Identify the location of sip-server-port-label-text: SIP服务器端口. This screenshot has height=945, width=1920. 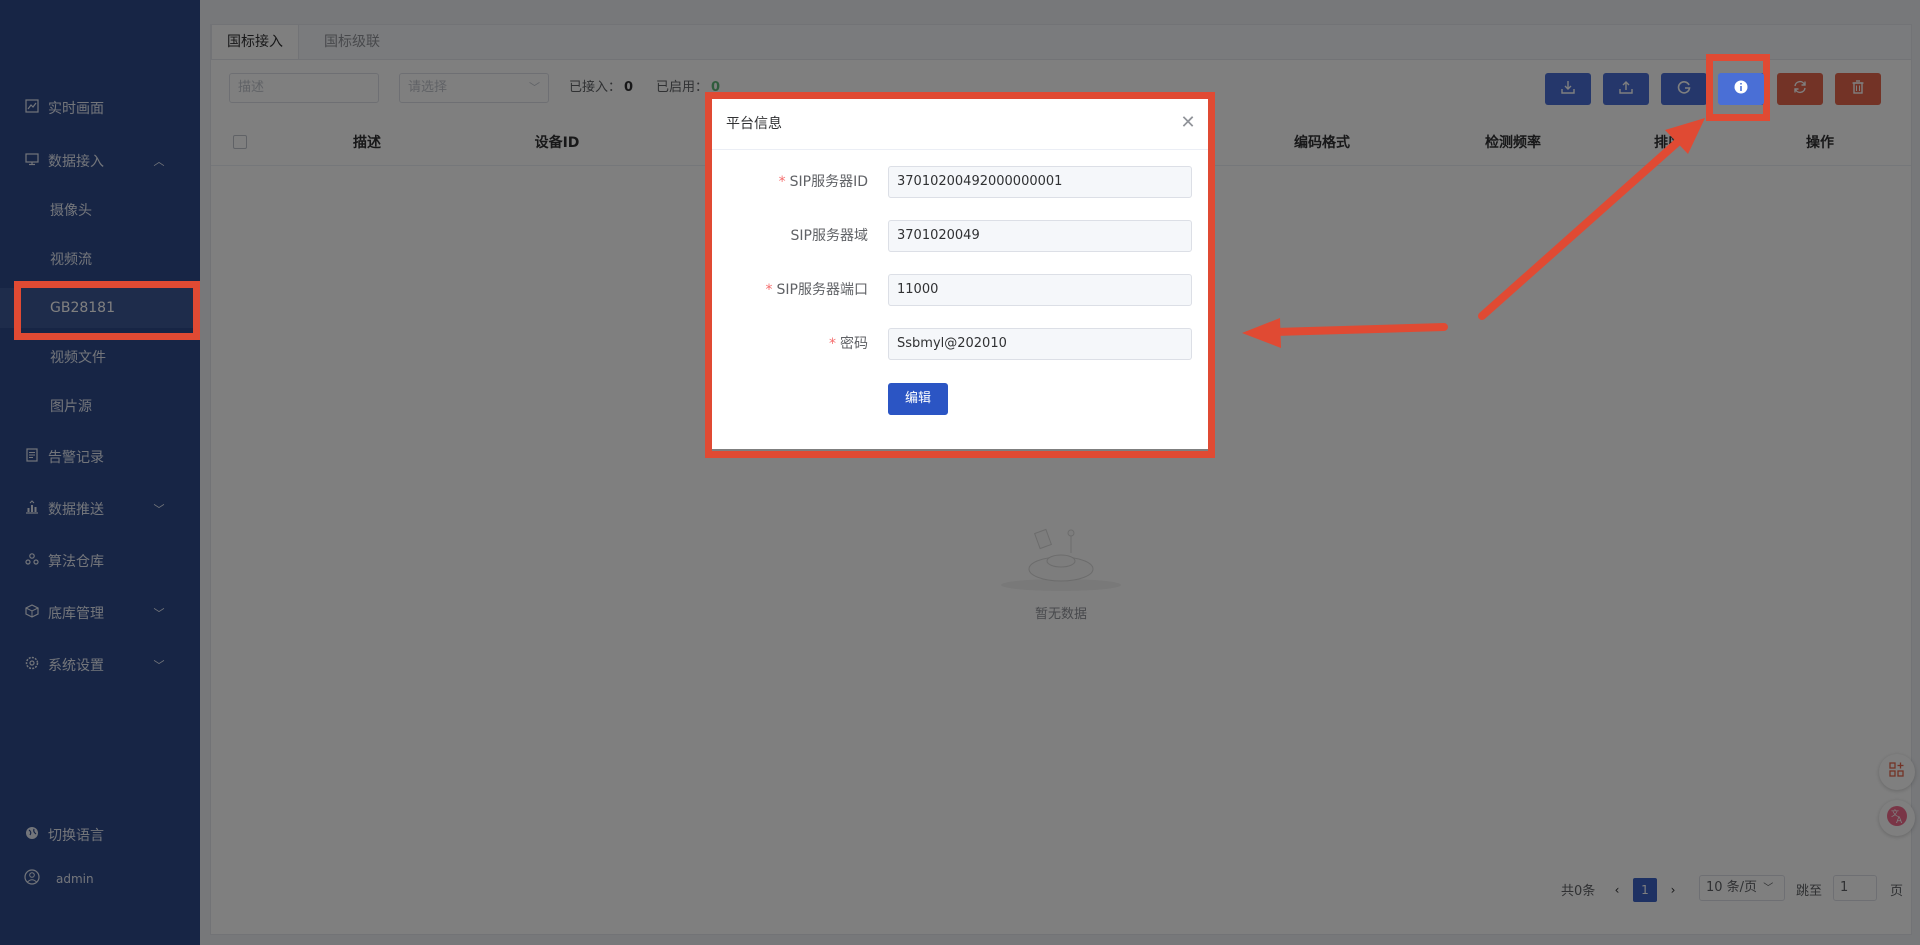
(822, 290).